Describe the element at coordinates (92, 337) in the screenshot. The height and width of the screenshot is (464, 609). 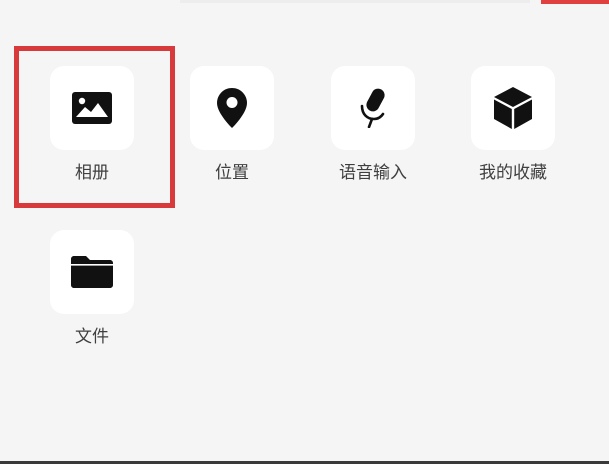
I see `file-label: 文件` at that location.